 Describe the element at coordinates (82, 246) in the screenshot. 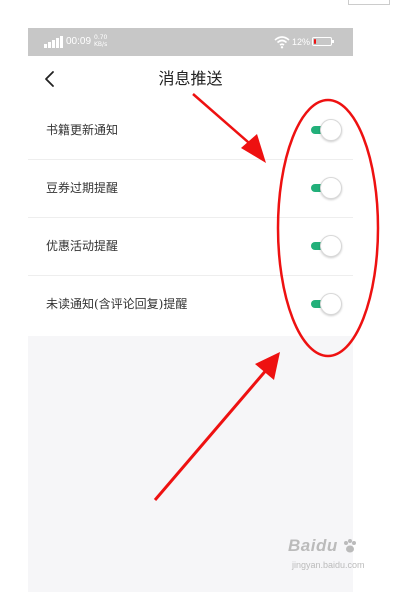

I see `setting-label: 优惠活动提醒` at that location.